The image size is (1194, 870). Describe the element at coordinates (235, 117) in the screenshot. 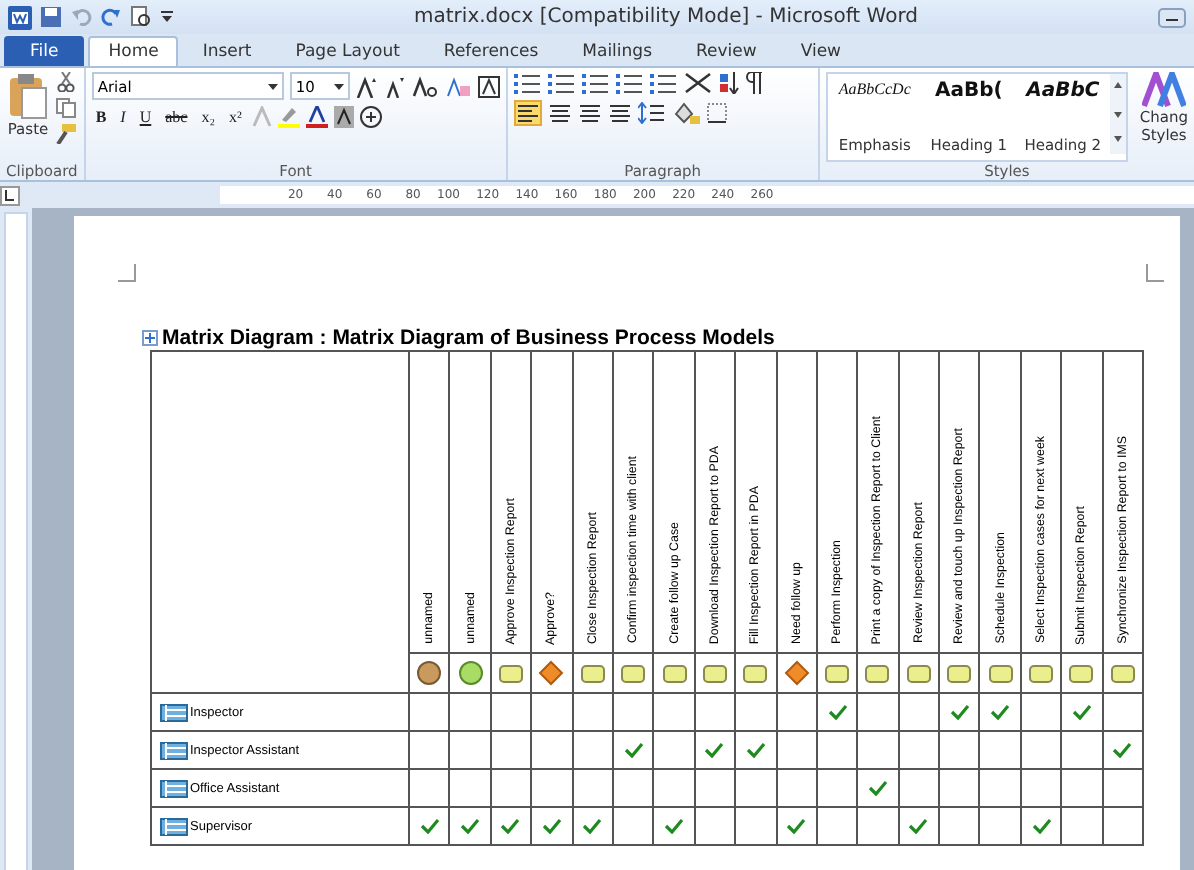

I see `format-button: x²` at that location.